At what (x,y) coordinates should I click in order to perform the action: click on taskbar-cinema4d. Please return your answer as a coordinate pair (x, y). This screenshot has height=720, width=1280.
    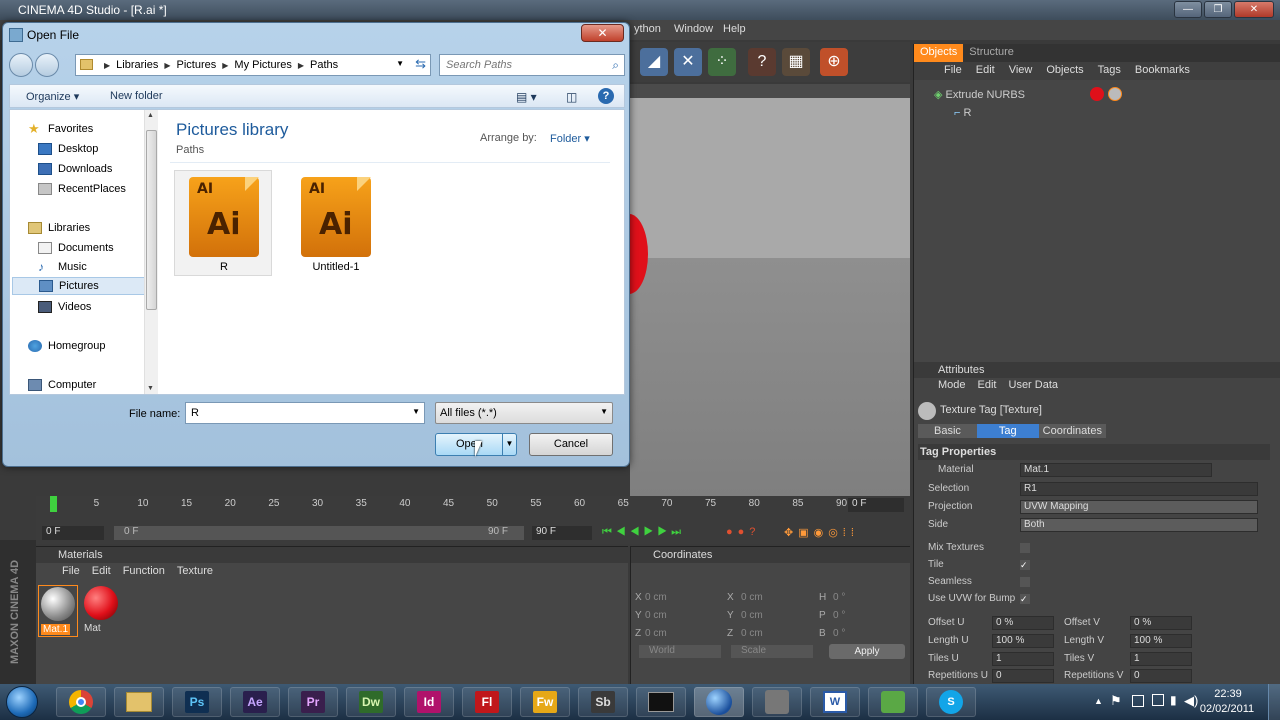
    Looking at the image, I should click on (719, 702).